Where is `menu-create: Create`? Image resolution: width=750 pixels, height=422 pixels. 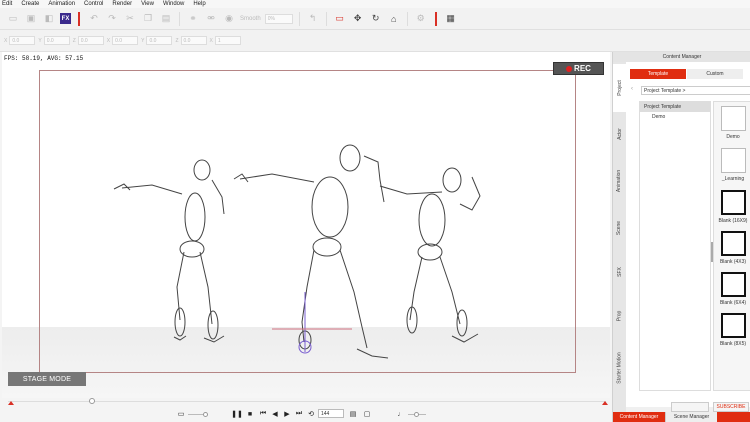
menu-create: Create is located at coordinates (30, 4).